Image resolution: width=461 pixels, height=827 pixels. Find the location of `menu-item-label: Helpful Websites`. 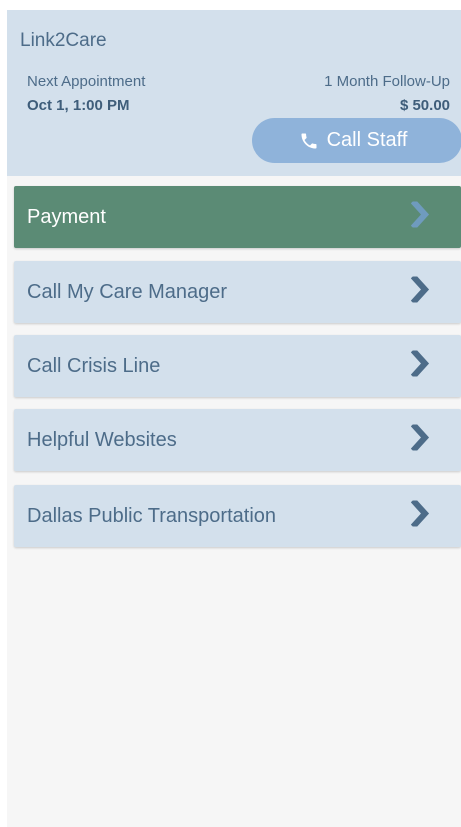

menu-item-label: Helpful Websites is located at coordinates (102, 439).